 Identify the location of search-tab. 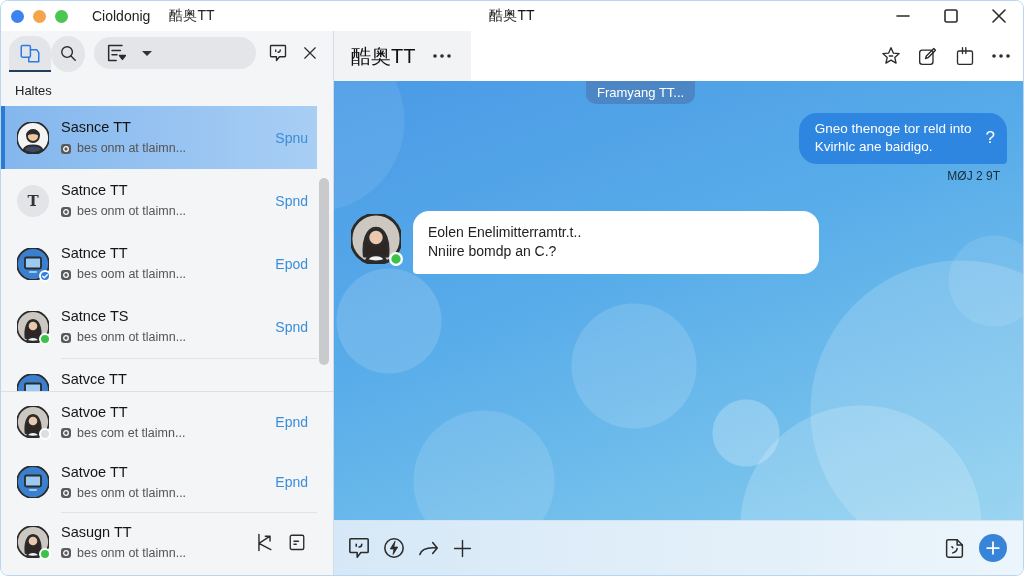
(68, 54).